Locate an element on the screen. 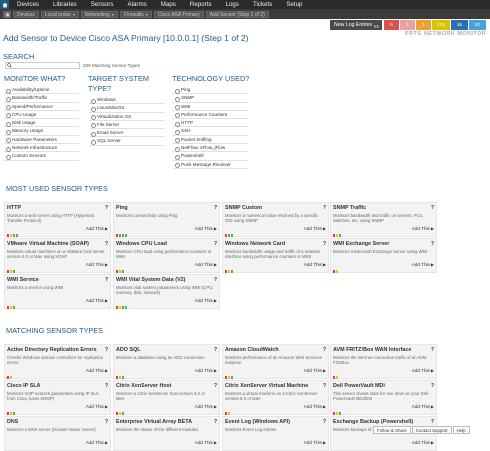 Image resolution: width=490 pixels, height=451 pixels. contact-support-button: Contact Support is located at coordinates (431, 430).